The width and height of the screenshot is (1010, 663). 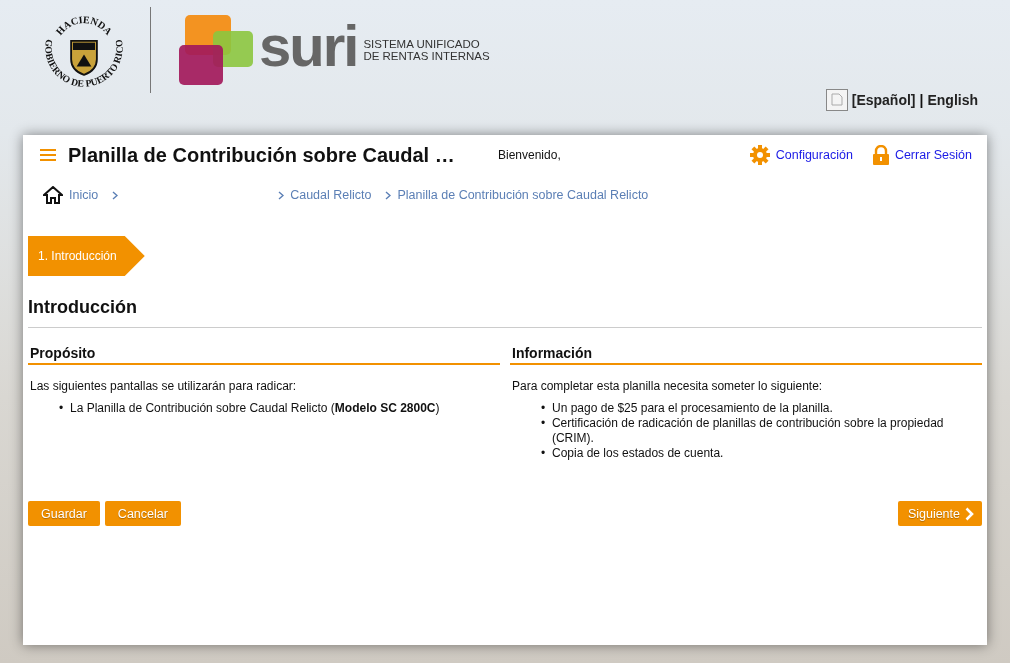 What do you see at coordinates (883, 100) in the screenshot?
I see `language-link: [Español]` at bounding box center [883, 100].